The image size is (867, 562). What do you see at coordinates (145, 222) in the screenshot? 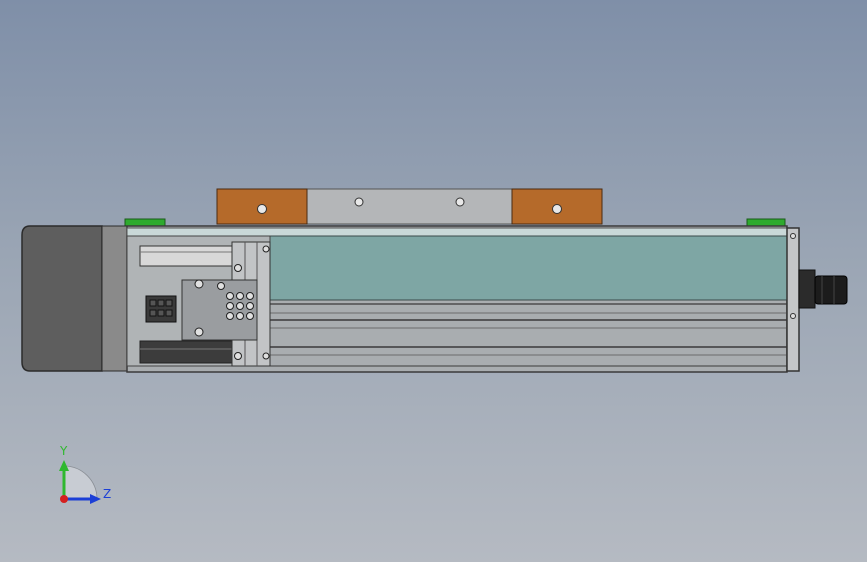
I see `end-cap-left` at bounding box center [145, 222].